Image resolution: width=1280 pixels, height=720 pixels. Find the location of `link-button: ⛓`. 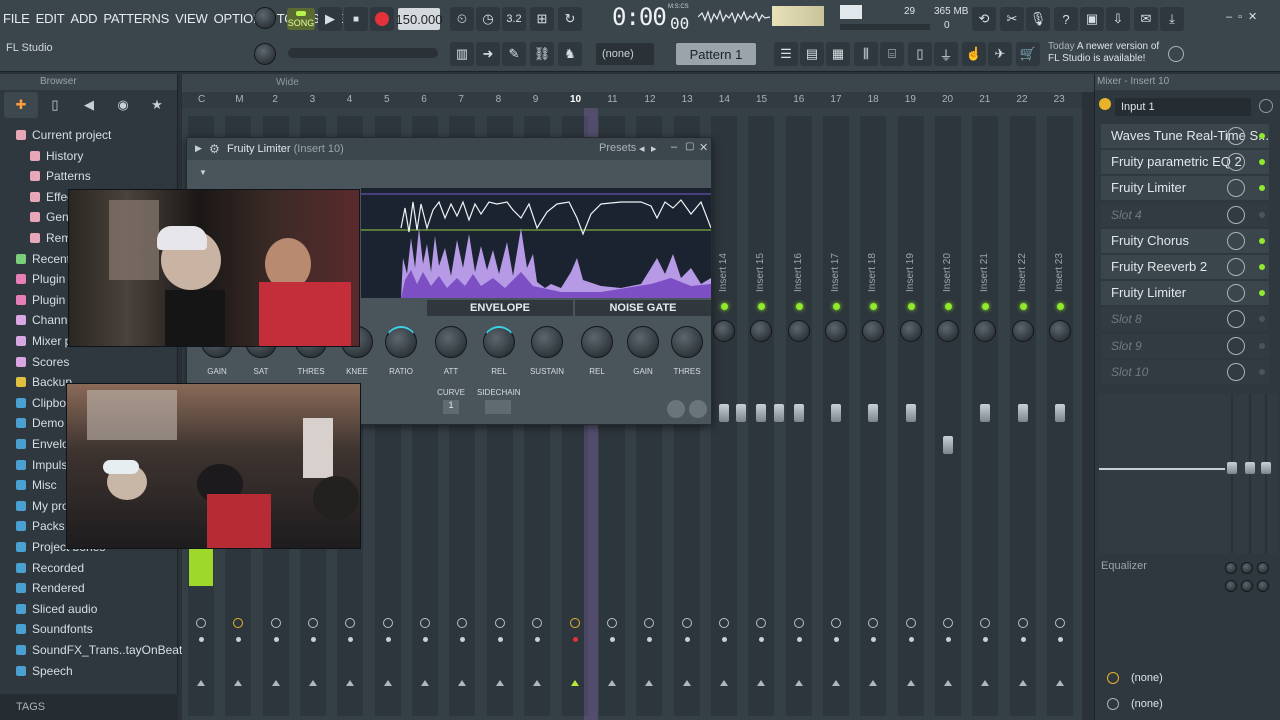

link-button: ⛓ is located at coordinates (542, 54).